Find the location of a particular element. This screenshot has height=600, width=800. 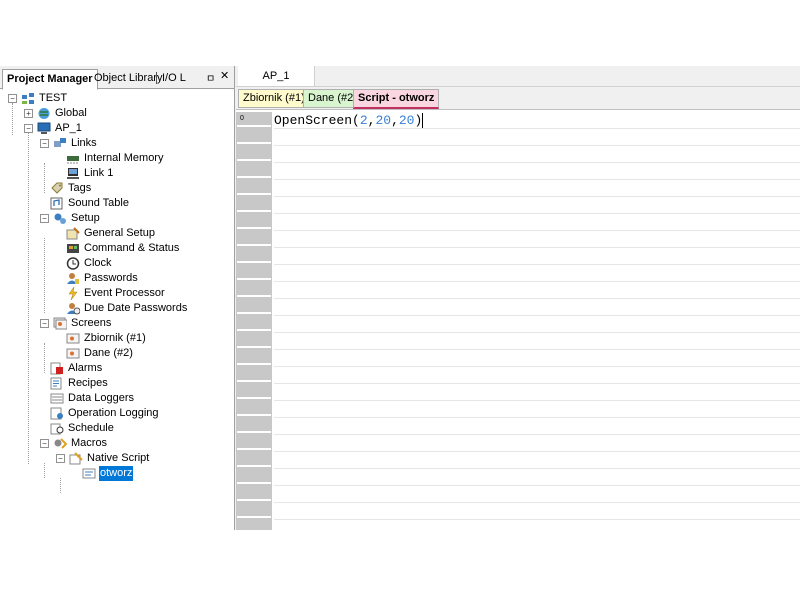

tree-item-links: − Links is located at coordinates (69, 143).